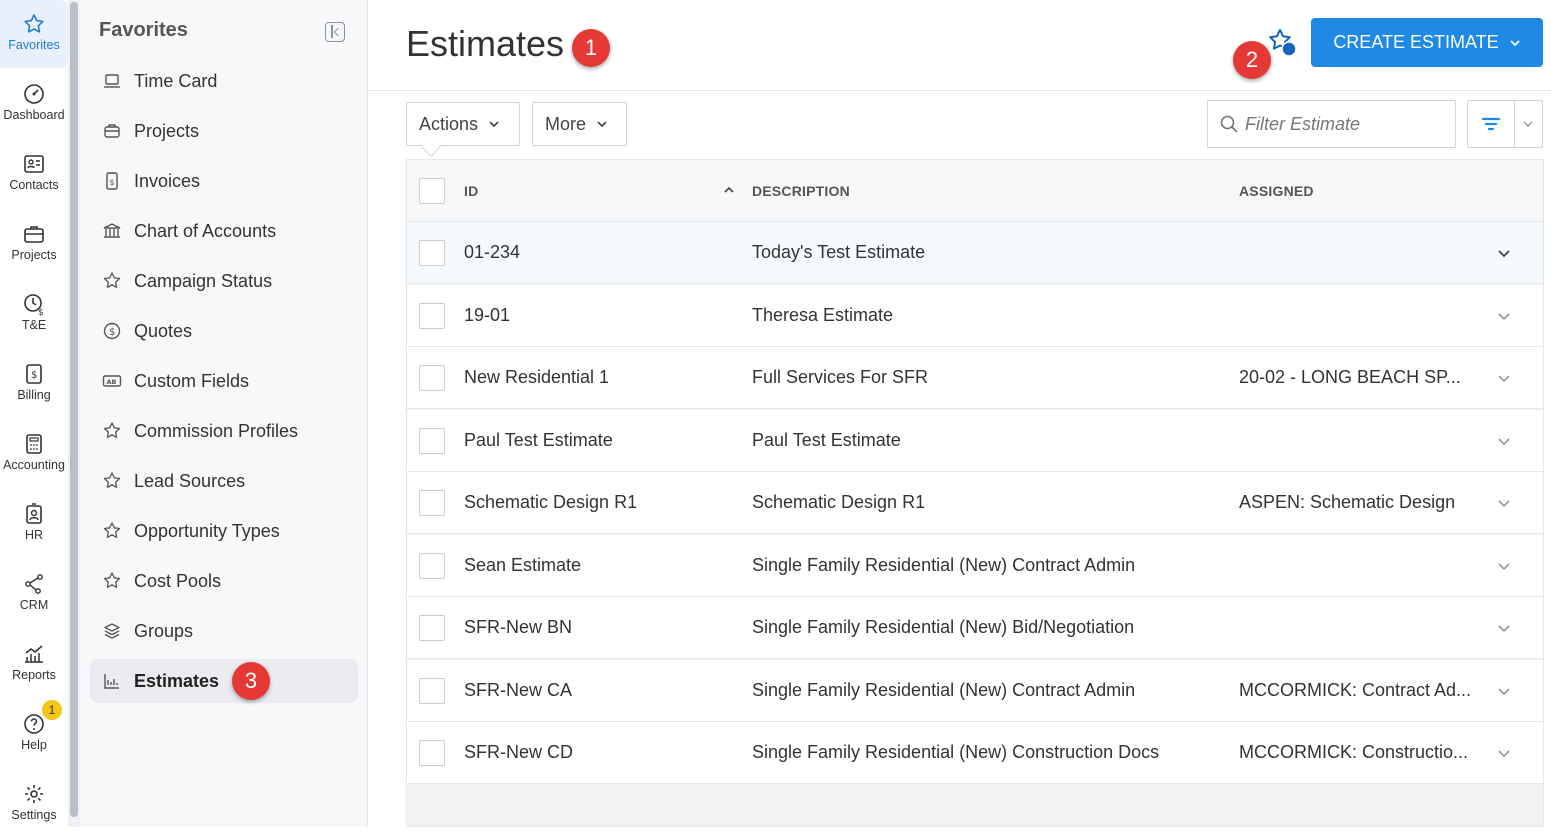 This screenshot has width=1551, height=838. What do you see at coordinates (471, 191) in the screenshot?
I see `column-header-id: ID` at bounding box center [471, 191].